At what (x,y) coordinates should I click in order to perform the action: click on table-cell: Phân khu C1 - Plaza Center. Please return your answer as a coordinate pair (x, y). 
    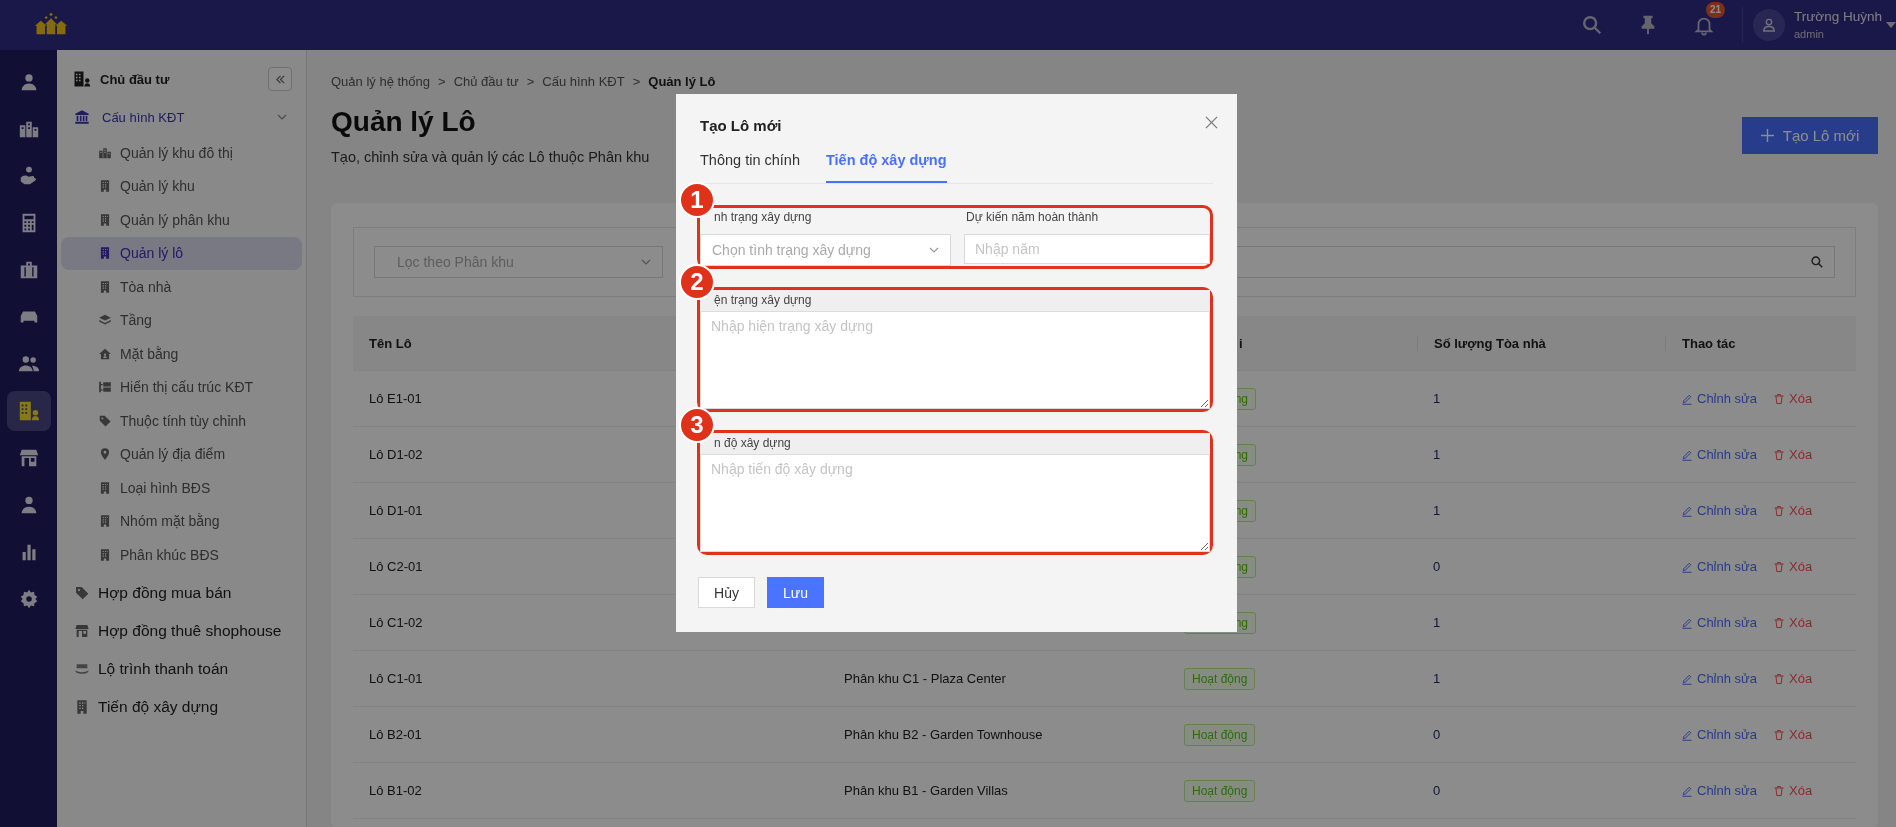
    Looking at the image, I should click on (925, 678).